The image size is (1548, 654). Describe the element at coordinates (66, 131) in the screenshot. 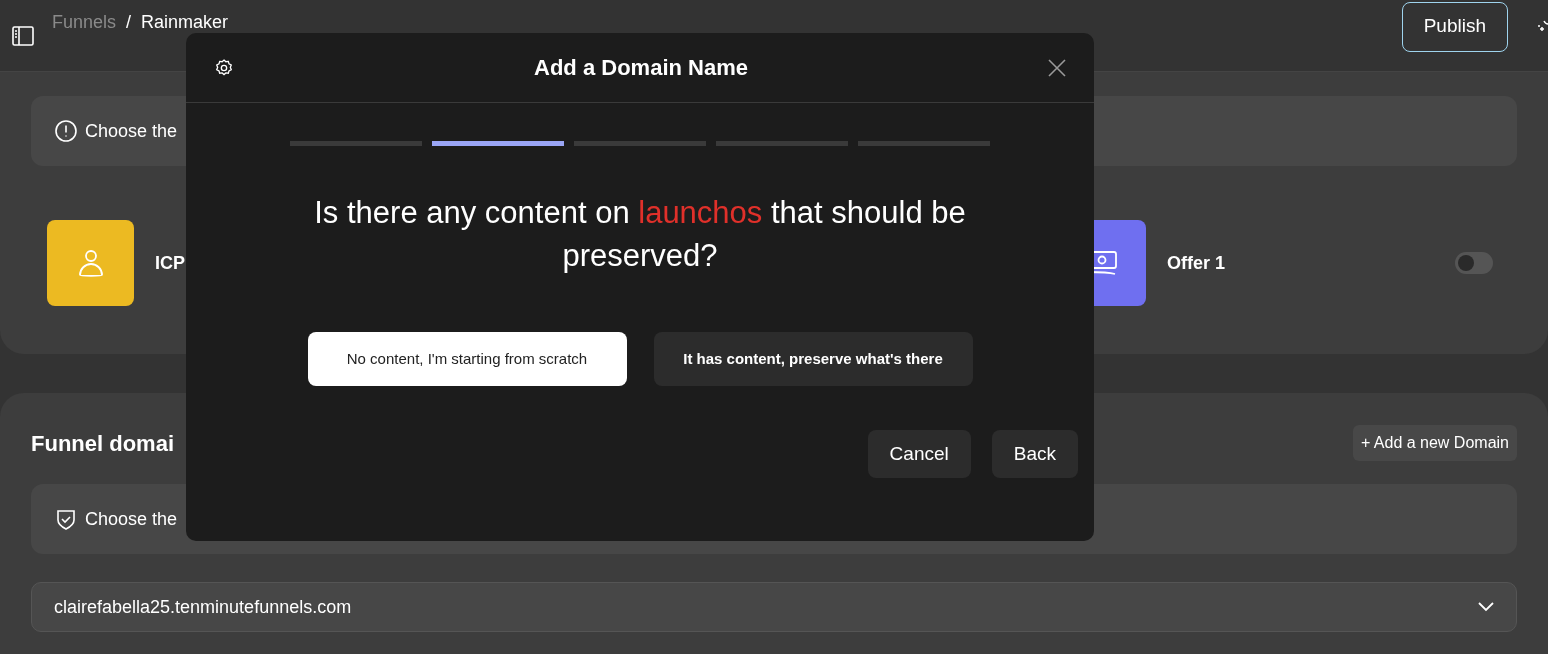

I see `alert-icon` at that location.